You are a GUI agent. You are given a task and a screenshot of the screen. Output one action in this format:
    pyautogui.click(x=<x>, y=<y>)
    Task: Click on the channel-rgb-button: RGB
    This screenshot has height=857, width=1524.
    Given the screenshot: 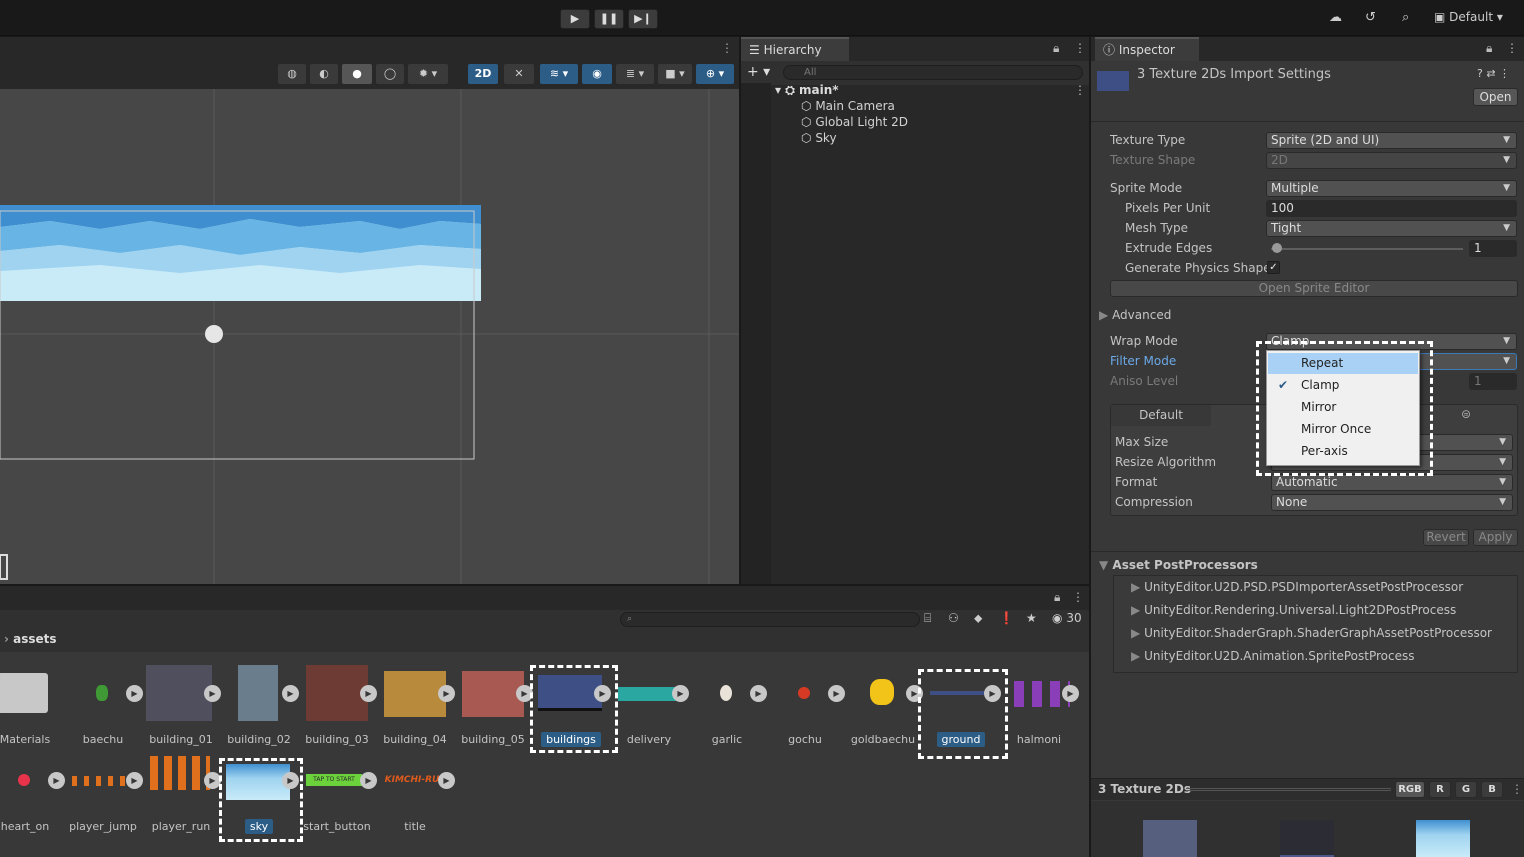 What is the action you would take?
    pyautogui.click(x=1410, y=789)
    